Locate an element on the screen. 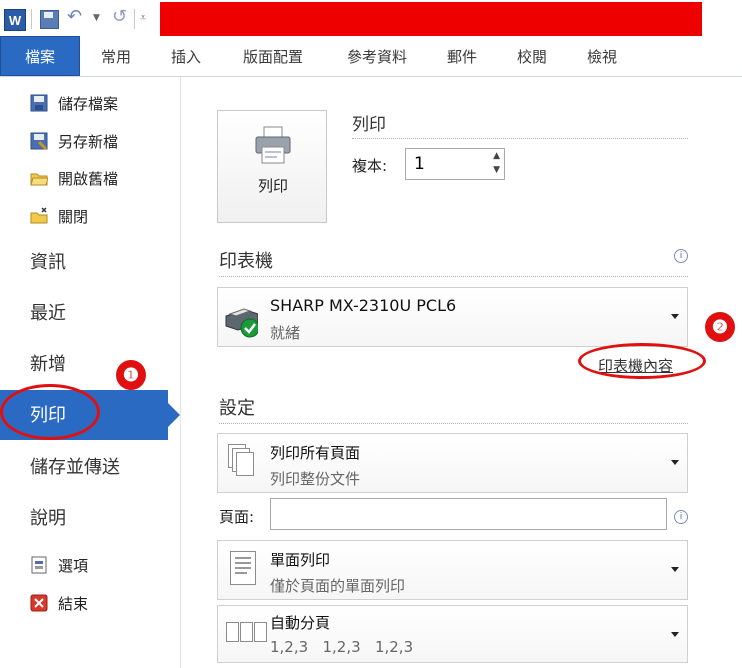  redo-icon: ↺ is located at coordinates (119, 16).